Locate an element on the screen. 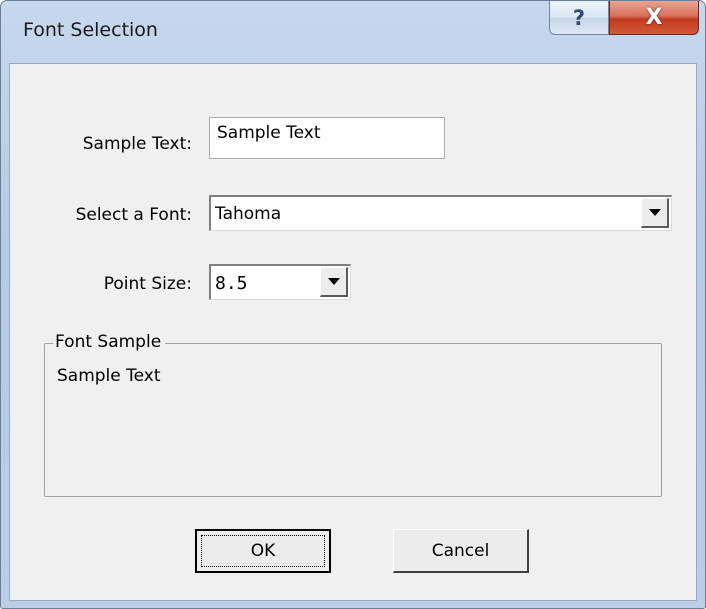  focus-rectangle is located at coordinates (263, 551).